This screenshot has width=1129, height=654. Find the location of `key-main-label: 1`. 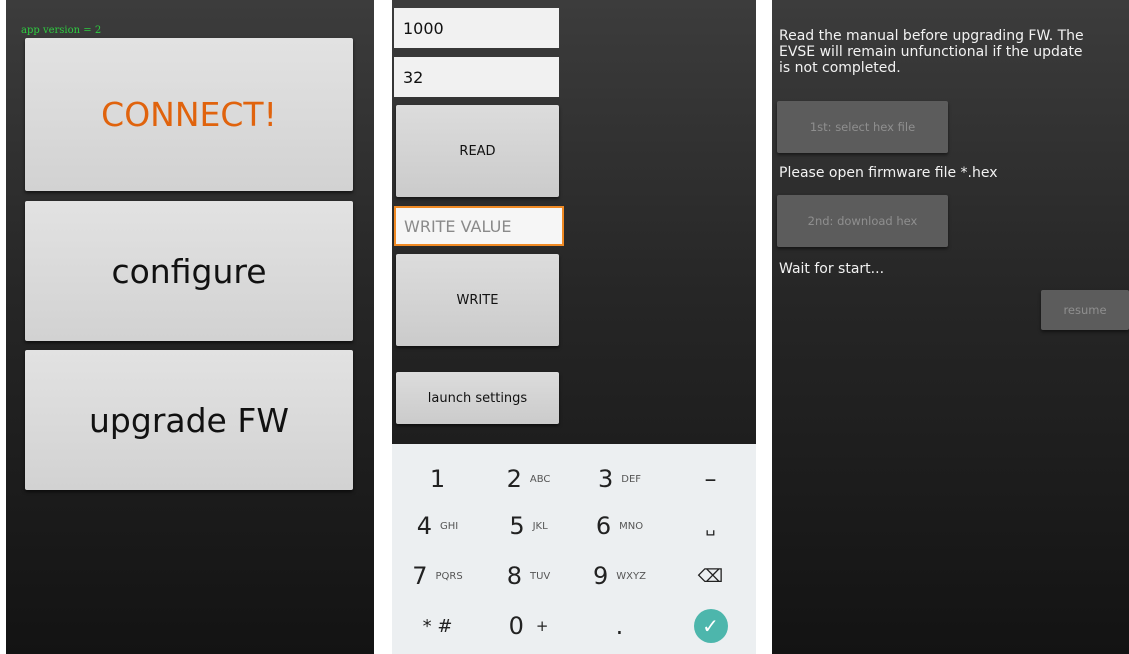

key-main-label: 1 is located at coordinates (437, 479).